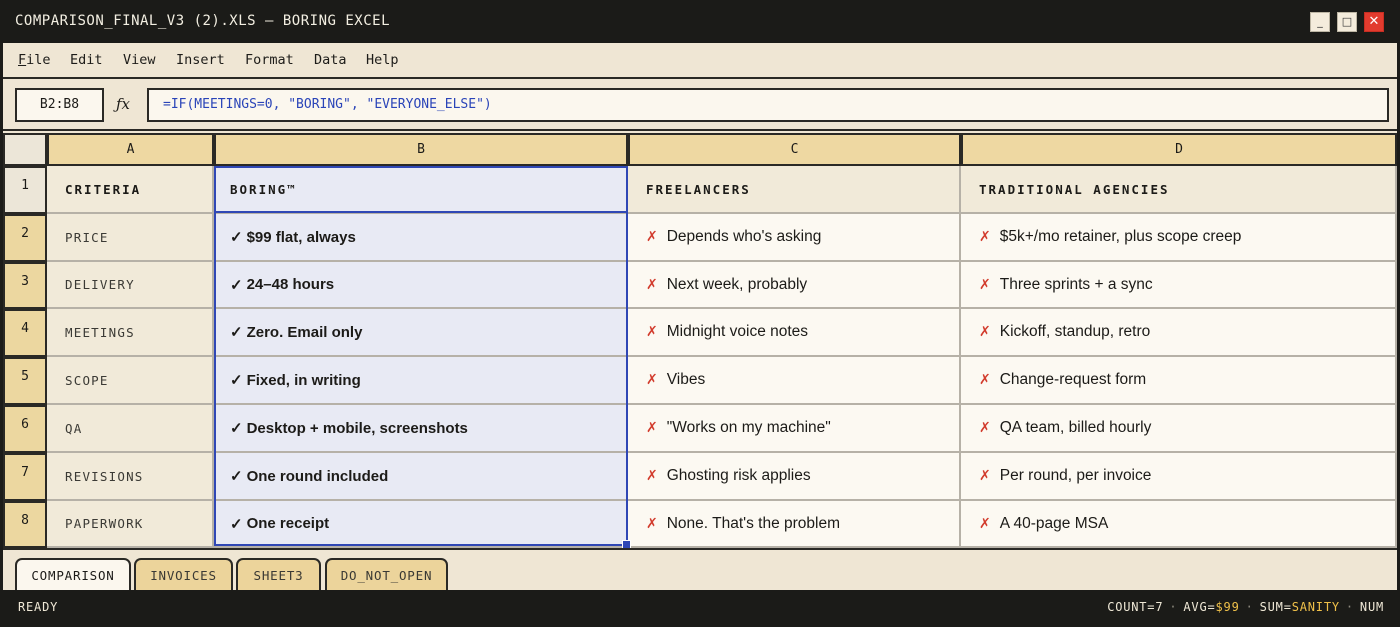  I want to click on cell-a8: PAPERWORK, so click(130, 524).